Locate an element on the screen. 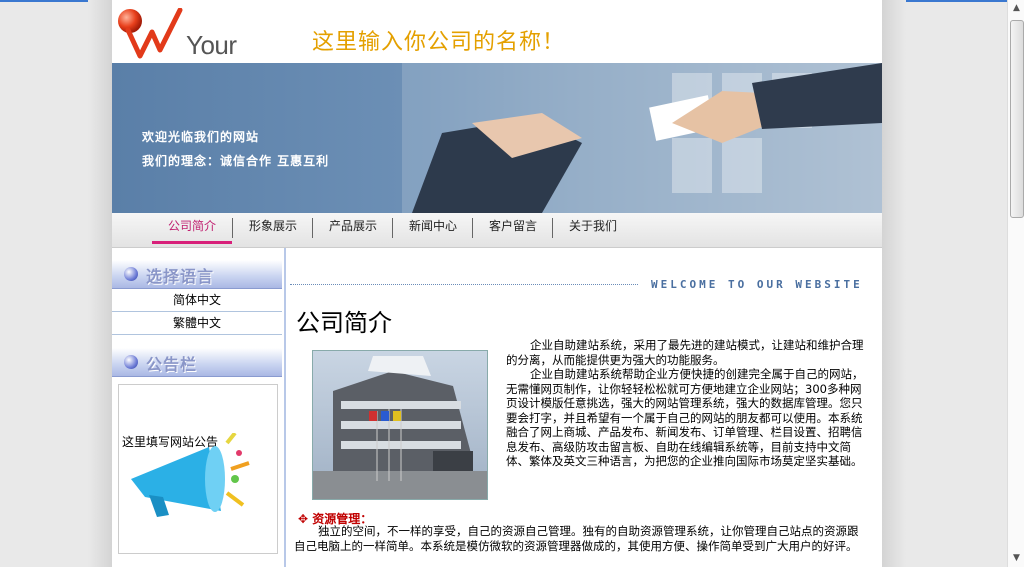 This screenshot has height=567, width=1024. nav-item-about: 关于我们 is located at coordinates (592, 228).